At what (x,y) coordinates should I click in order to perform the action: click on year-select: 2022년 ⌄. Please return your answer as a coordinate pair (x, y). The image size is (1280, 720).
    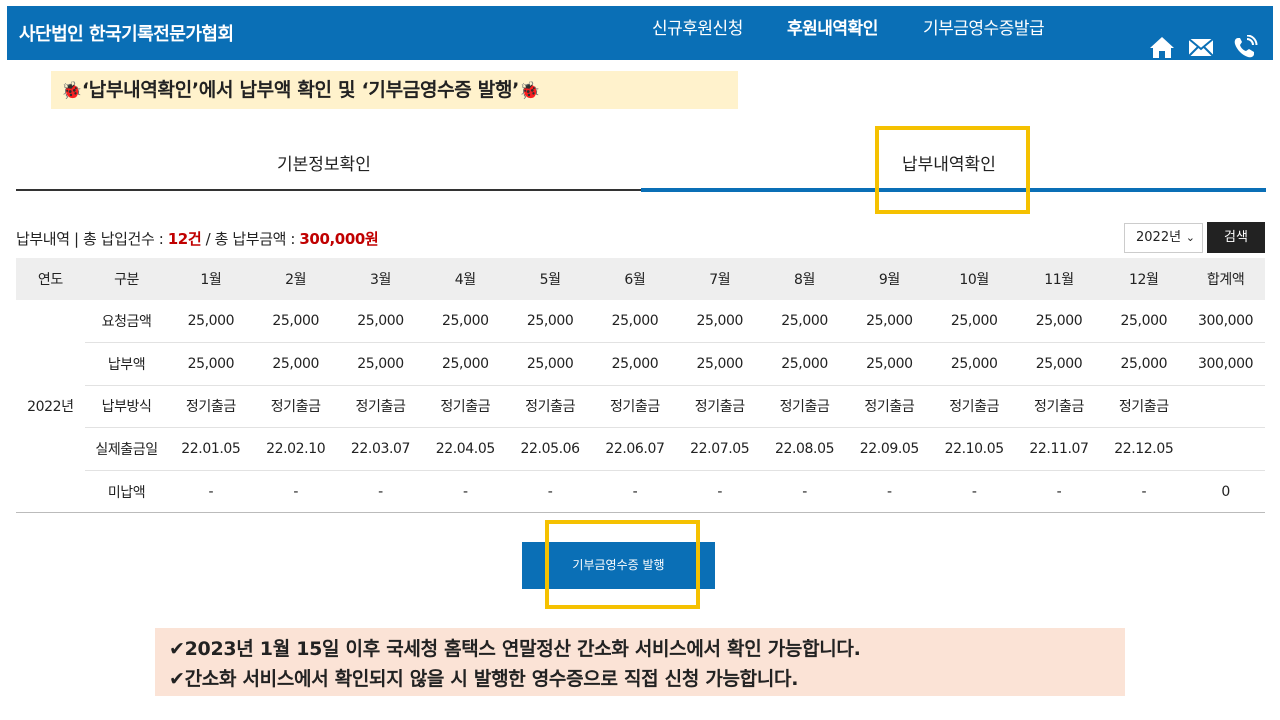
    Looking at the image, I should click on (1163, 238).